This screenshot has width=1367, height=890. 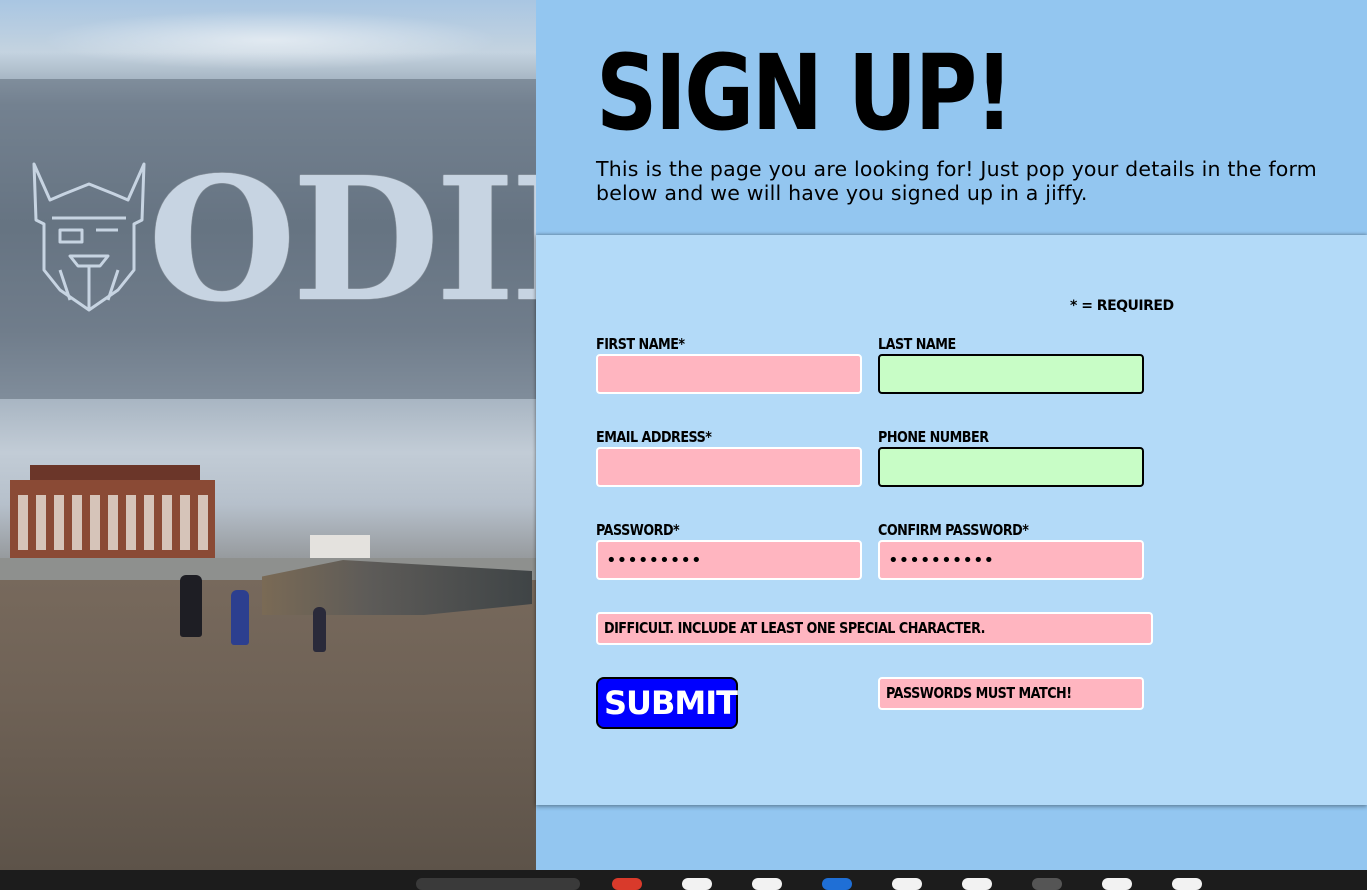 What do you see at coordinates (729, 560) in the screenshot?
I see `password-input` at bounding box center [729, 560].